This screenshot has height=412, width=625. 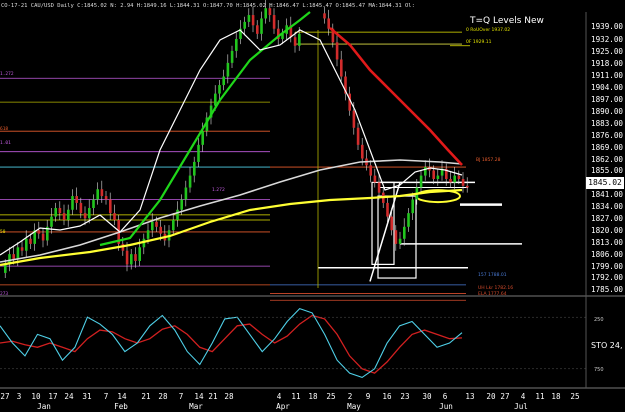 I want to click on month-tick: Jul, so click(x=521, y=406).